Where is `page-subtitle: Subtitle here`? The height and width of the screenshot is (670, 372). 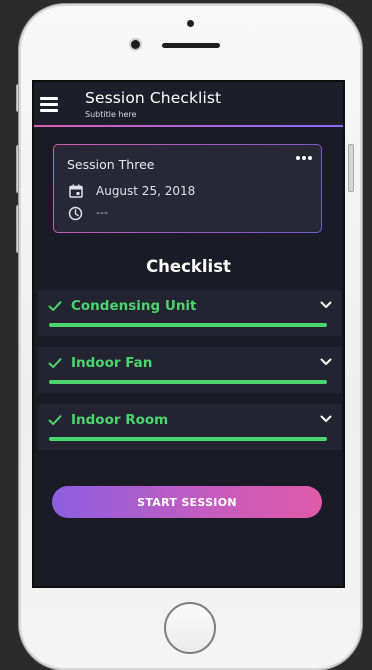
page-subtitle: Subtitle here is located at coordinates (111, 114).